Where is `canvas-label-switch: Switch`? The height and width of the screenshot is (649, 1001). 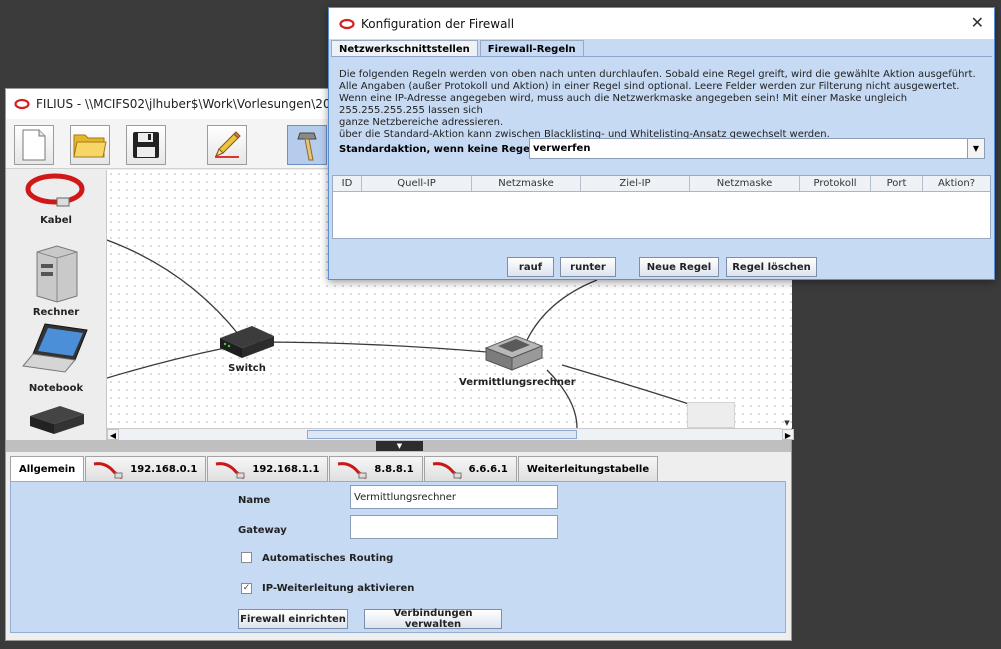
canvas-label-switch: Switch is located at coordinates (247, 368).